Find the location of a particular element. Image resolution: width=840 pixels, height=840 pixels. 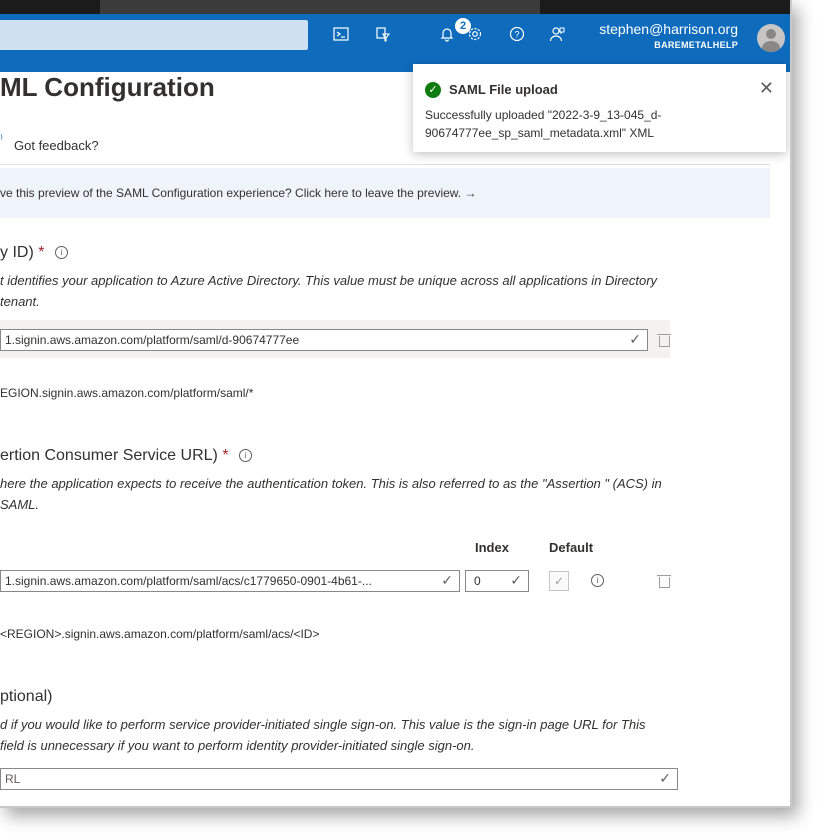

notifications-icon is located at coordinates (447, 37).